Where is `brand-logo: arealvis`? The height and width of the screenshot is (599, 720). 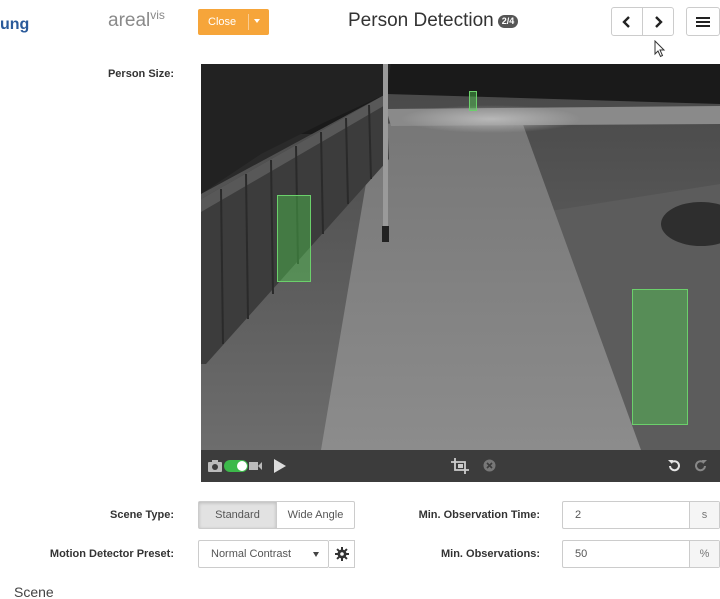
brand-logo: arealvis is located at coordinates (136, 20).